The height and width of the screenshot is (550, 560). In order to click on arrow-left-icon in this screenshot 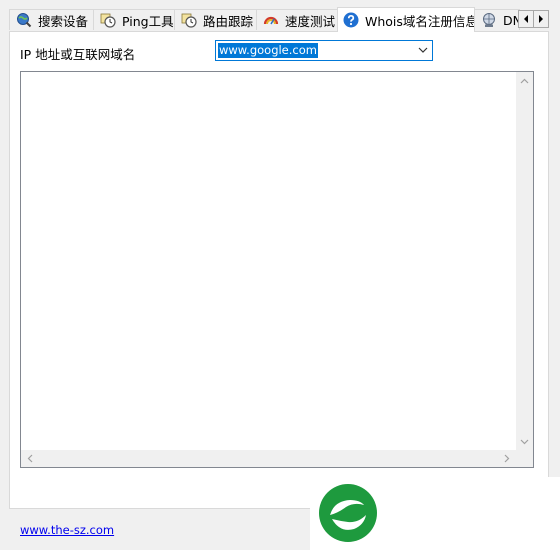, I will do `click(526, 19)`.